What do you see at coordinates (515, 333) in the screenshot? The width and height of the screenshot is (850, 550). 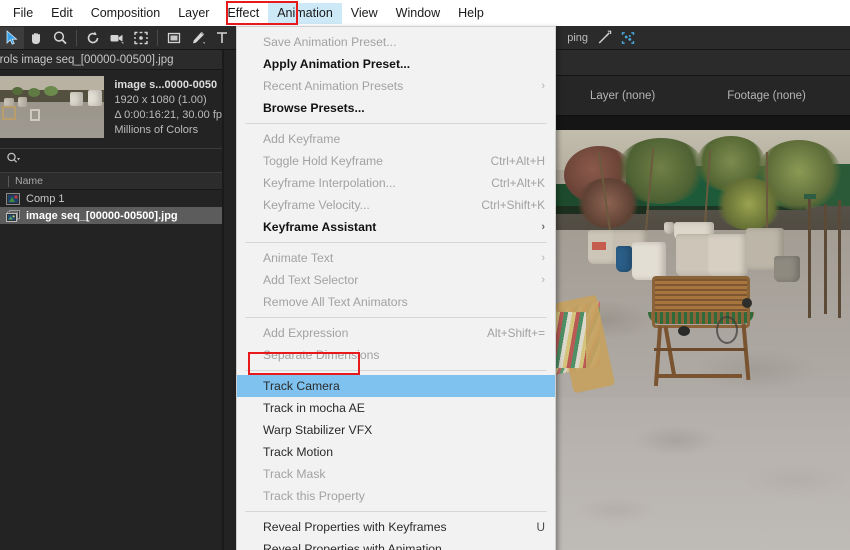 I see `menu-item-shortcut: Alt+Shift+=` at bounding box center [515, 333].